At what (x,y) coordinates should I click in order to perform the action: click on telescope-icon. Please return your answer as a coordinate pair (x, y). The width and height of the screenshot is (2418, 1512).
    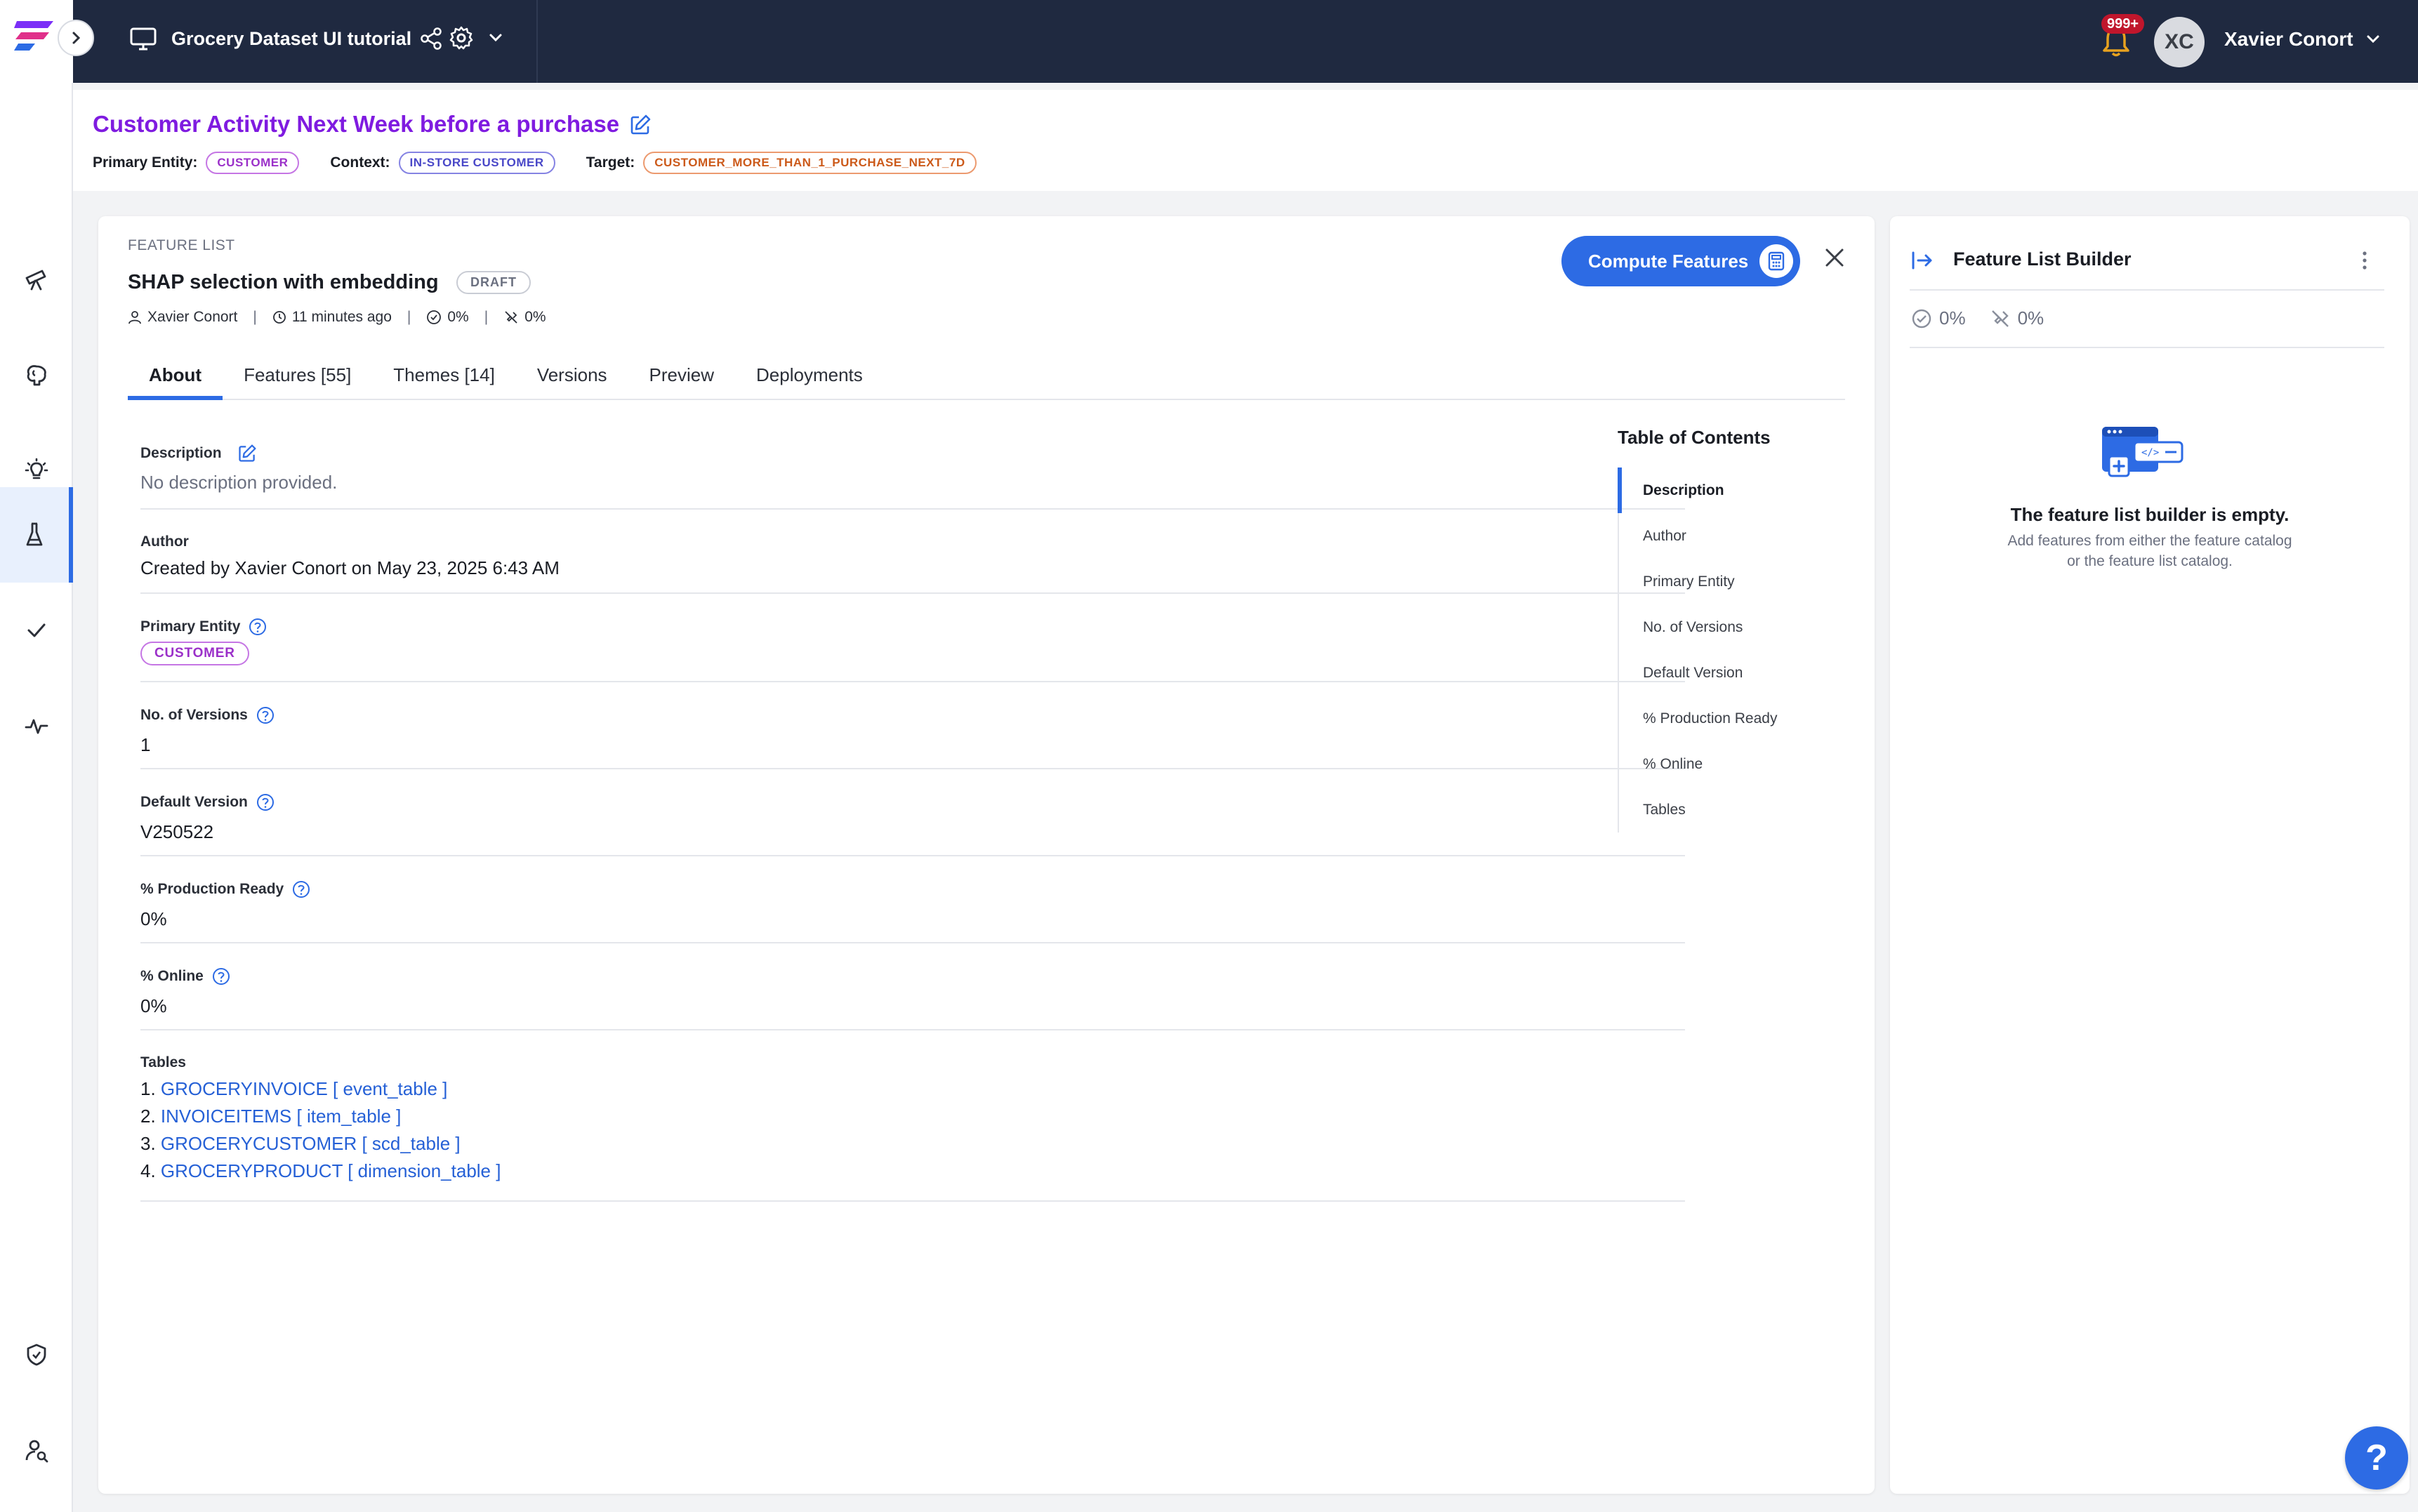
    Looking at the image, I should click on (35, 280).